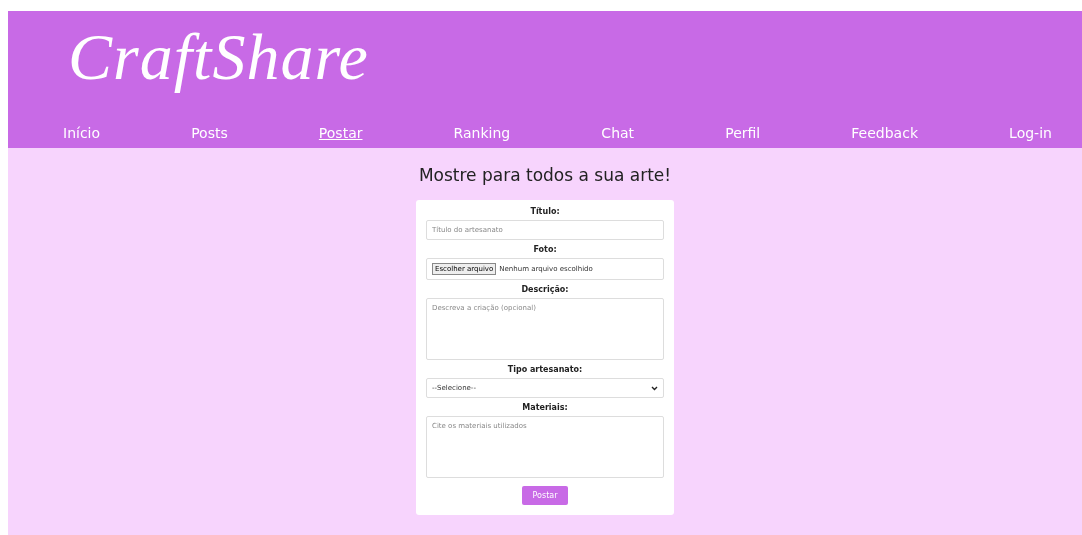 The height and width of the screenshot is (535, 1082). I want to click on page-heading: Mostre para todos a sua arte!, so click(545, 175).